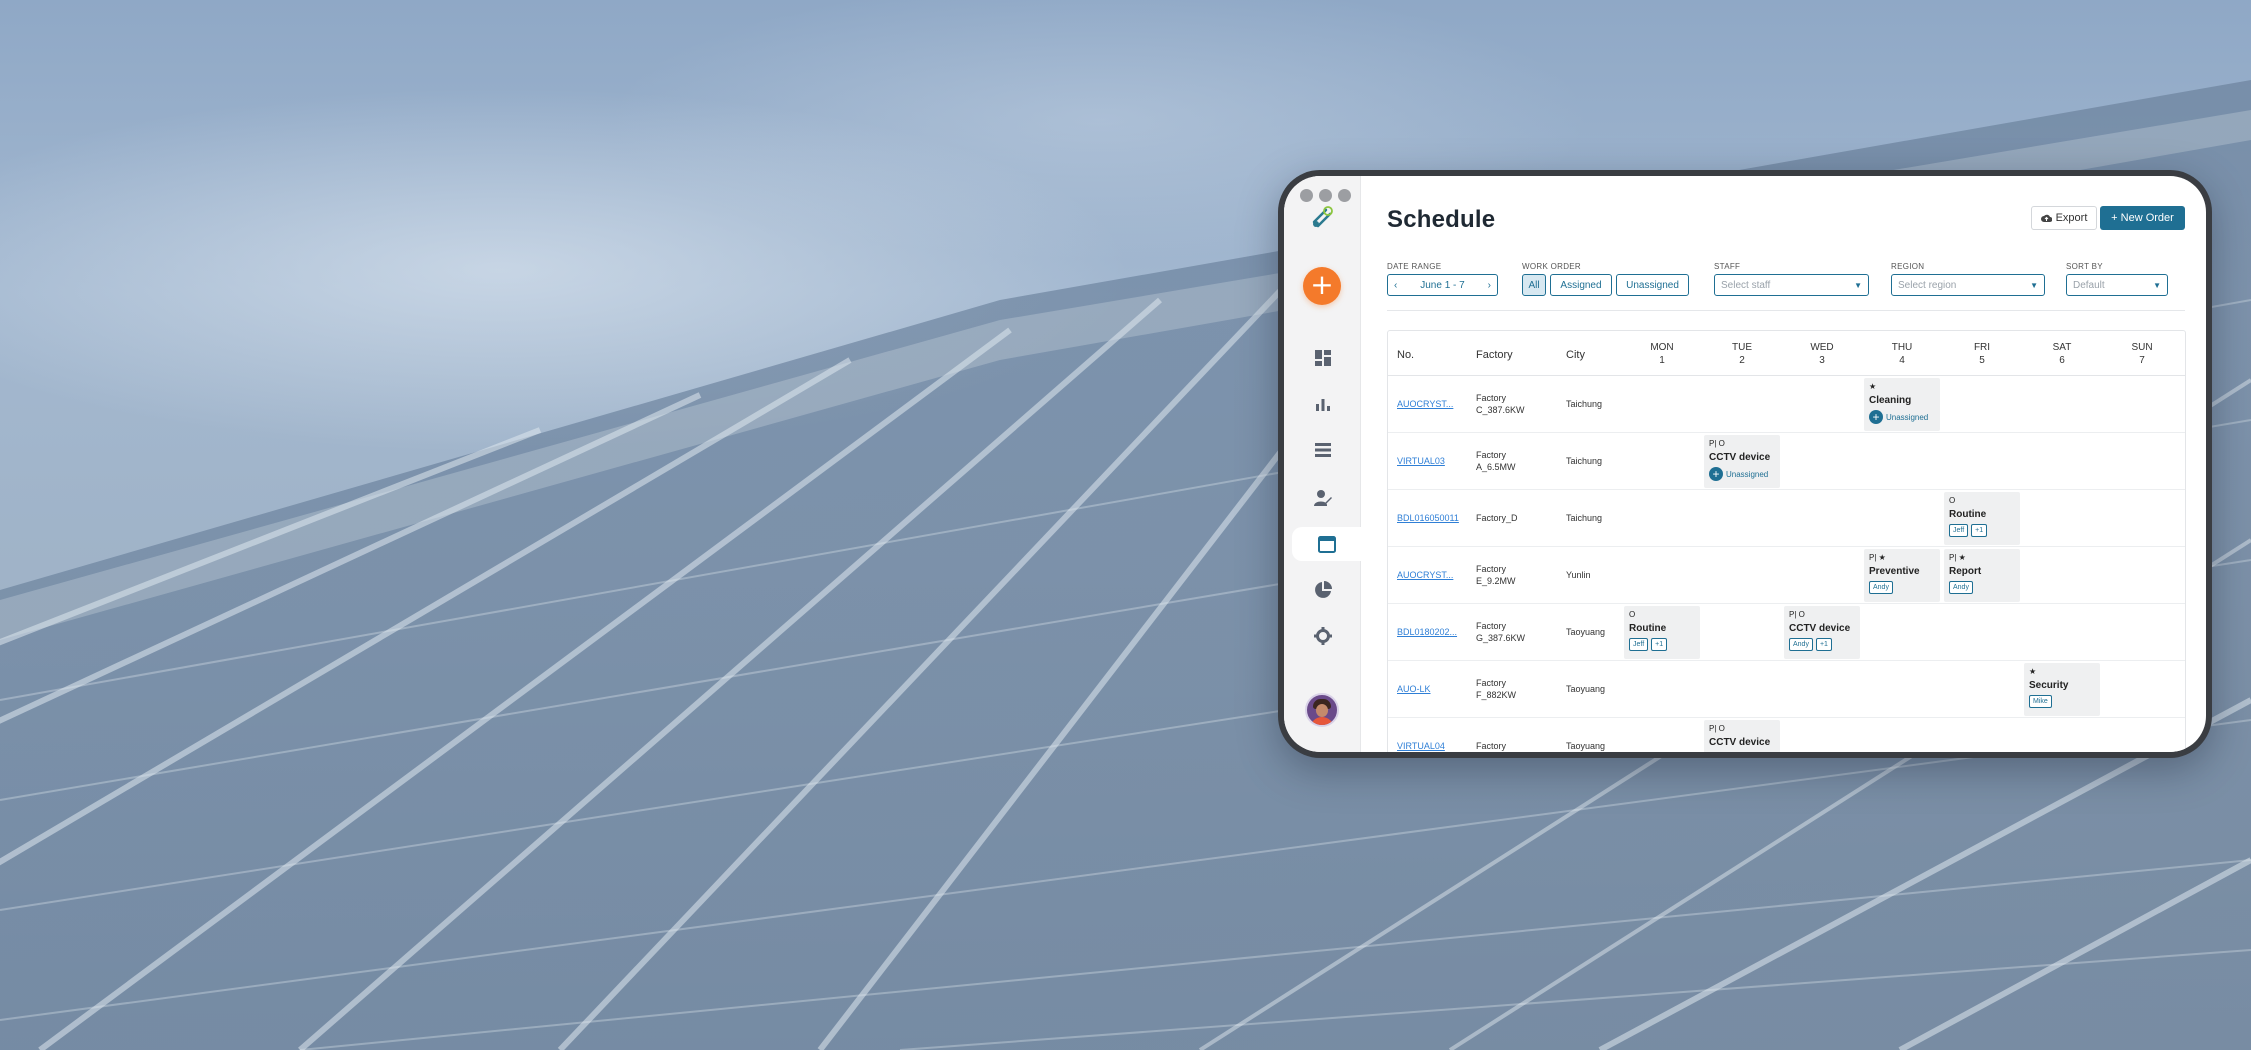 The image size is (2251, 1050). I want to click on sidebar-item-list, so click(1322, 450).